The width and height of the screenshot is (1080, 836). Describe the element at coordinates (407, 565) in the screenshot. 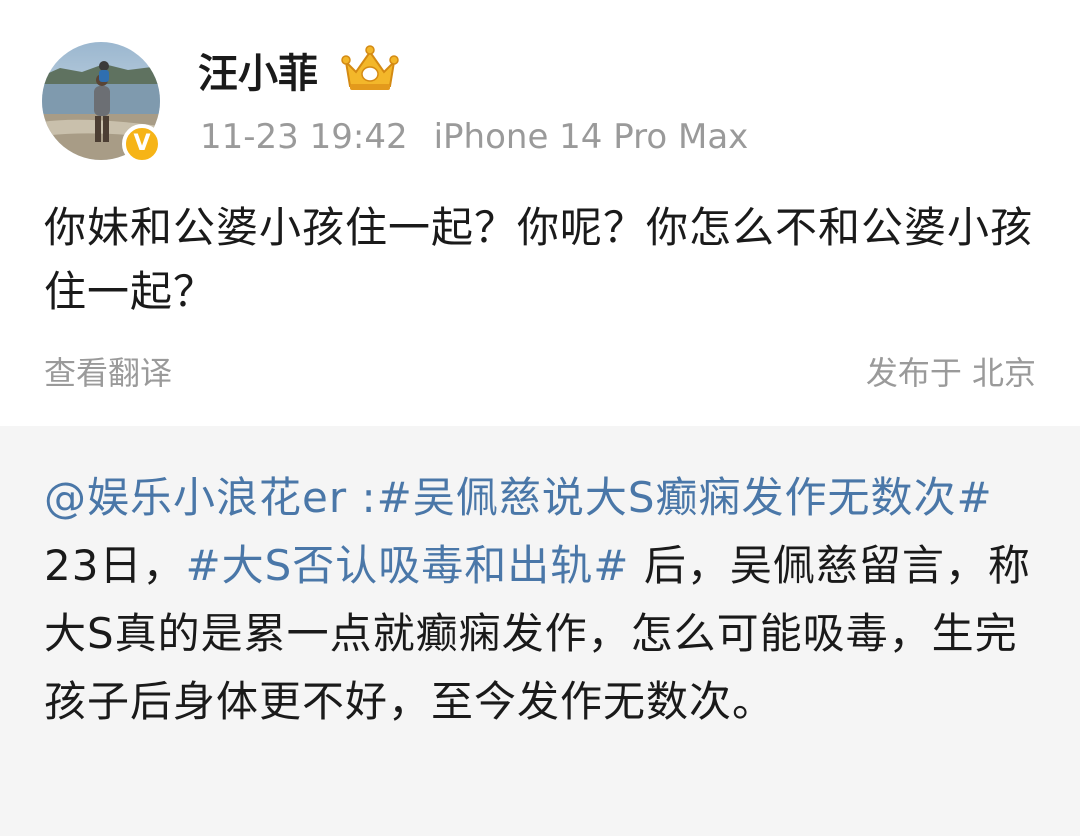

I see `hashtag-link: #大S否认吸毒和出轨#` at that location.